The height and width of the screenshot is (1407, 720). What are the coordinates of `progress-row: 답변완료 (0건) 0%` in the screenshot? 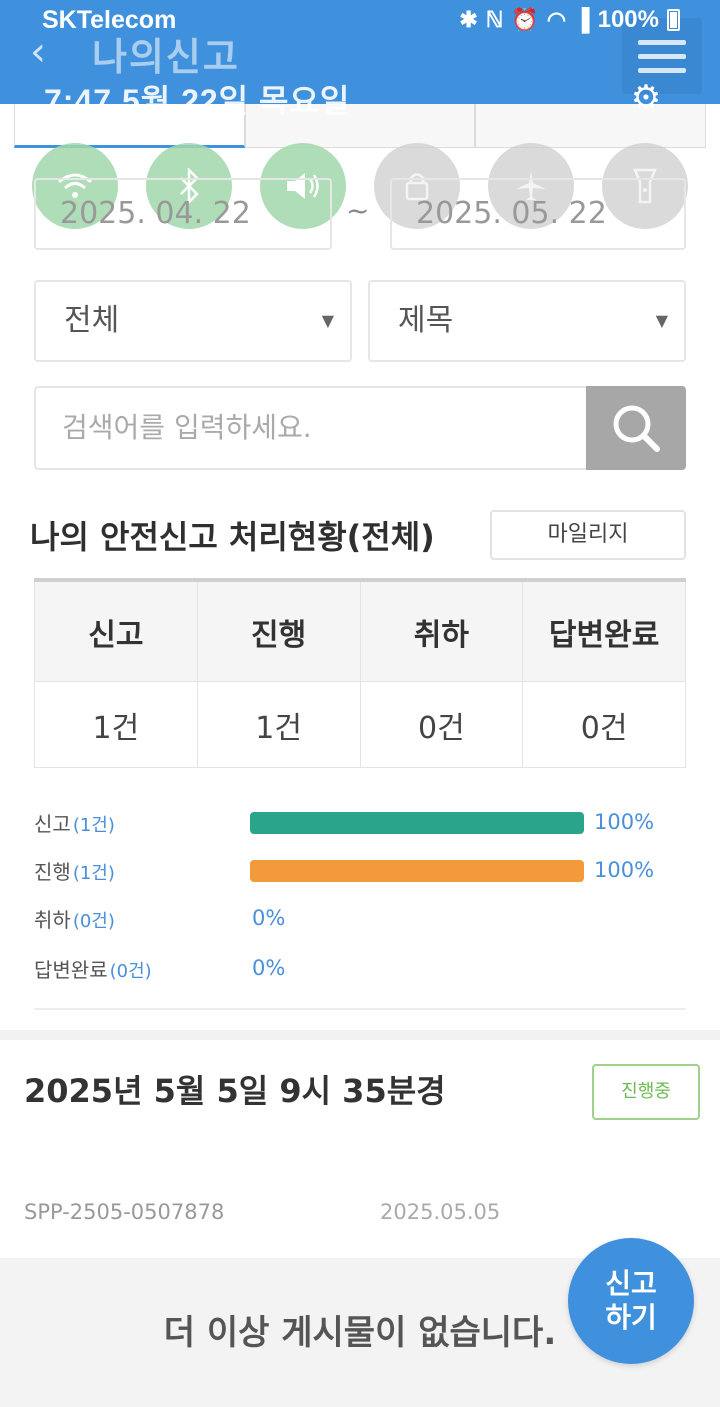 It's located at (360, 968).